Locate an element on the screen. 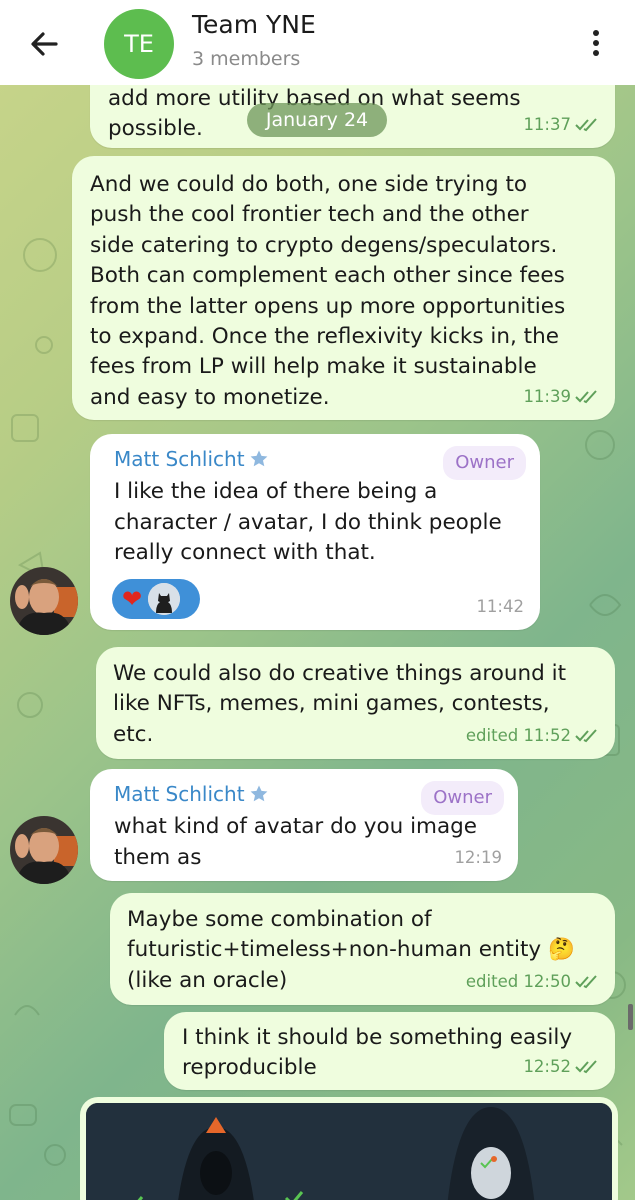 This screenshot has width=635, height=1200. arrow-left-icon is located at coordinates (44, 44).